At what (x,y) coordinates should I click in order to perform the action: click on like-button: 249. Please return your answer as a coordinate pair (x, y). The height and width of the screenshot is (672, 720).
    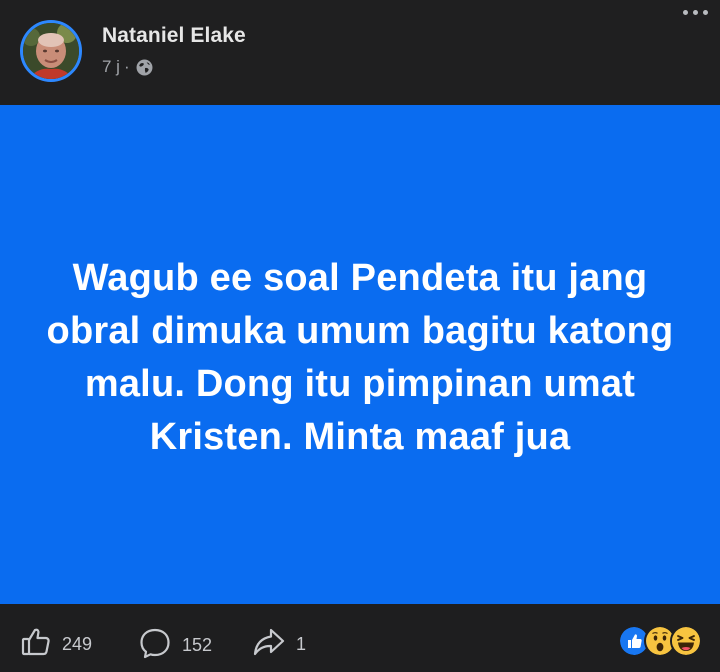
    Looking at the image, I should click on (56, 644).